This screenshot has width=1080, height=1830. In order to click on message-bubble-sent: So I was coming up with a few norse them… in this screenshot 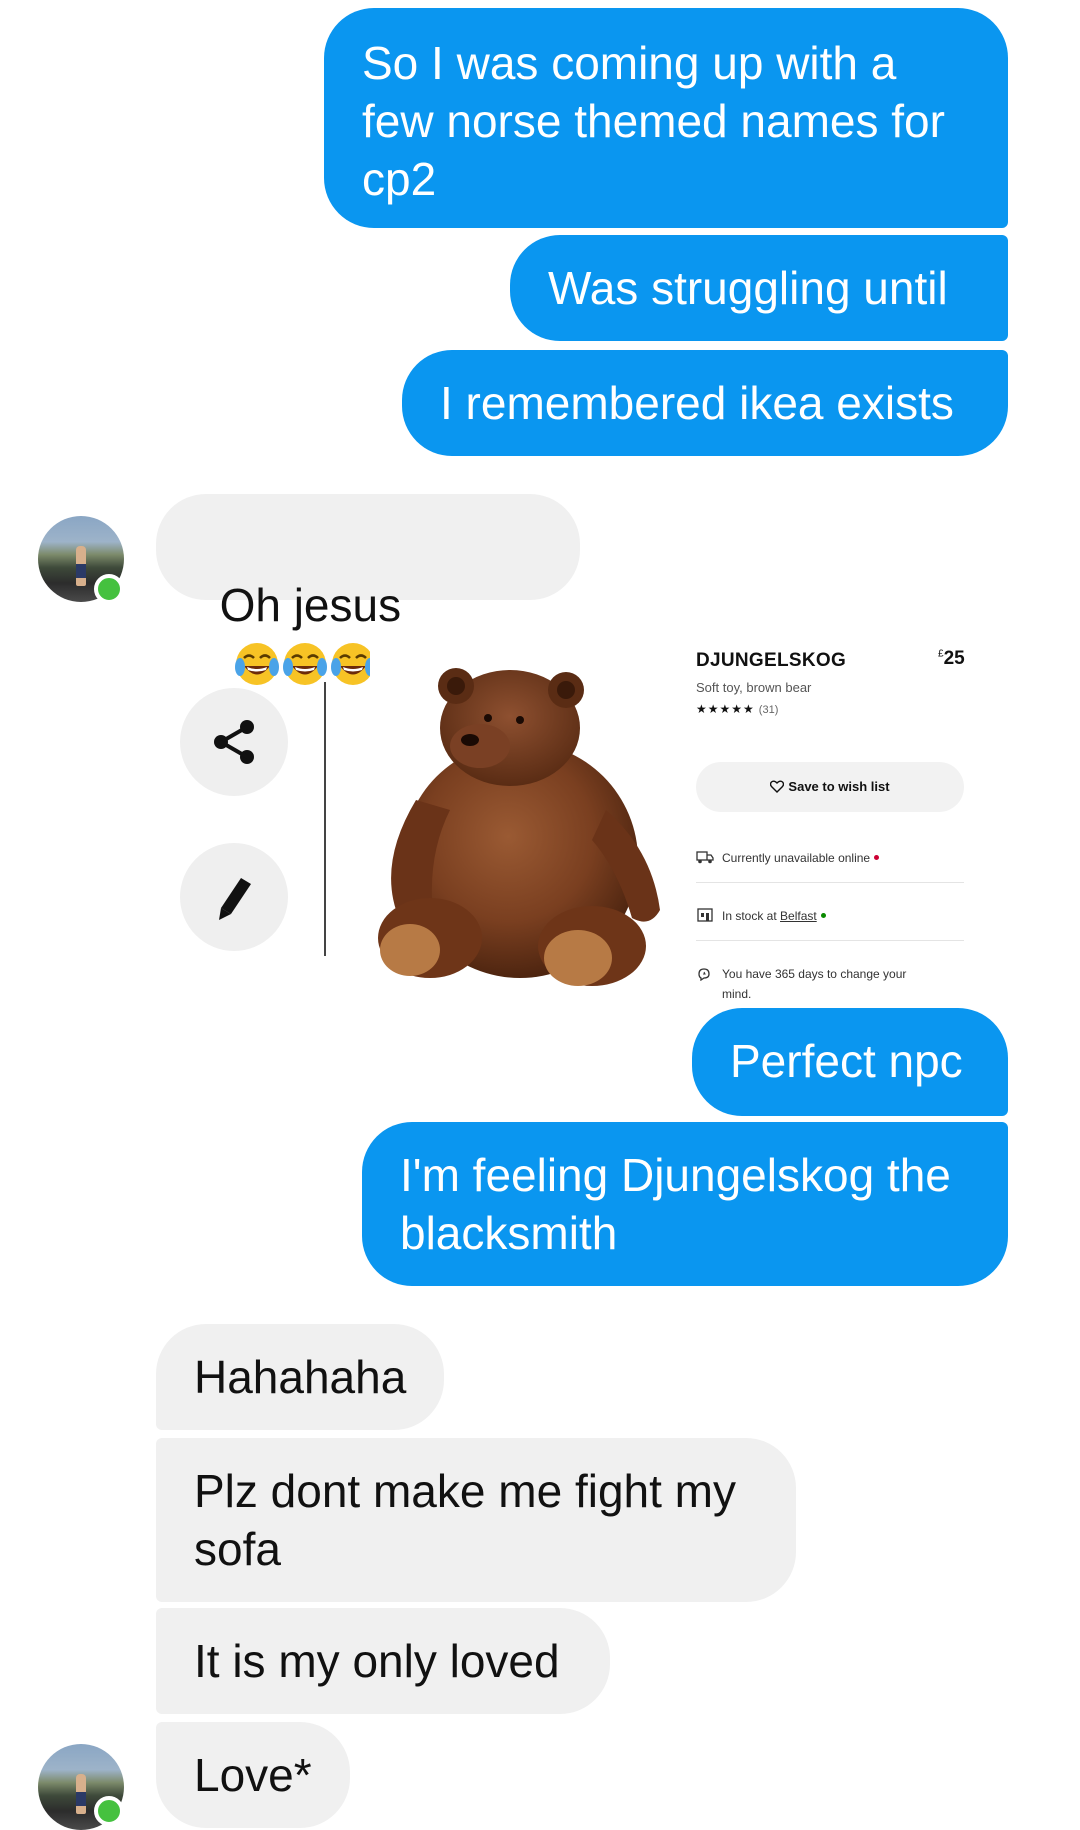, I will do `click(666, 118)`.